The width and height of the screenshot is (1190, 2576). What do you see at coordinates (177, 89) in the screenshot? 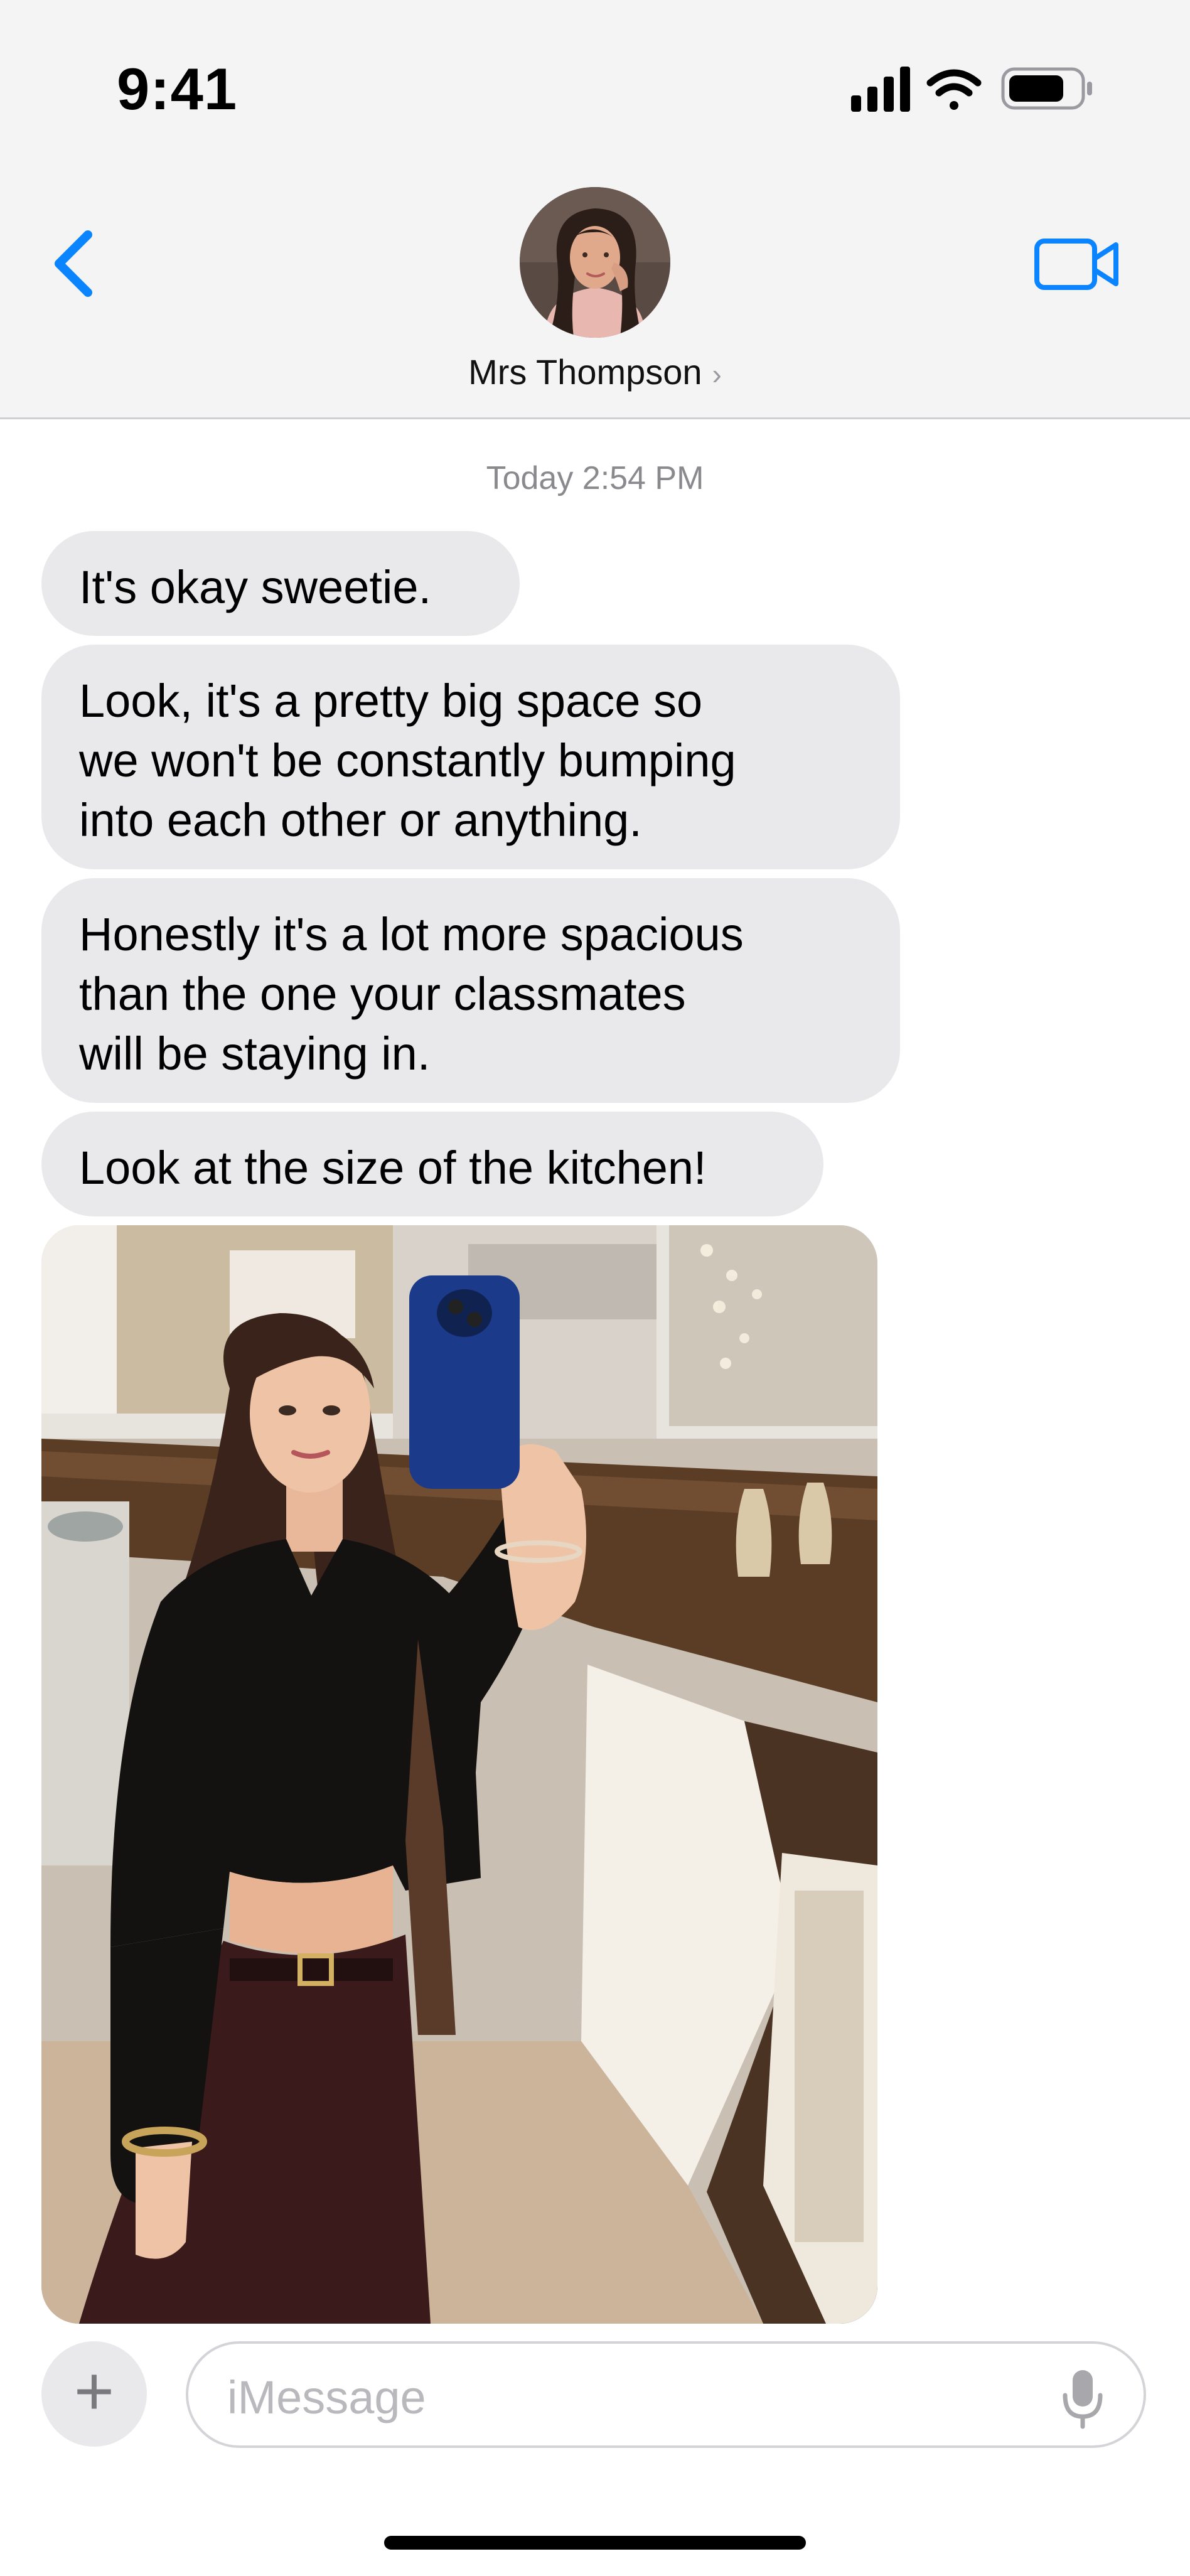
I see `status-time: 9:41` at bounding box center [177, 89].